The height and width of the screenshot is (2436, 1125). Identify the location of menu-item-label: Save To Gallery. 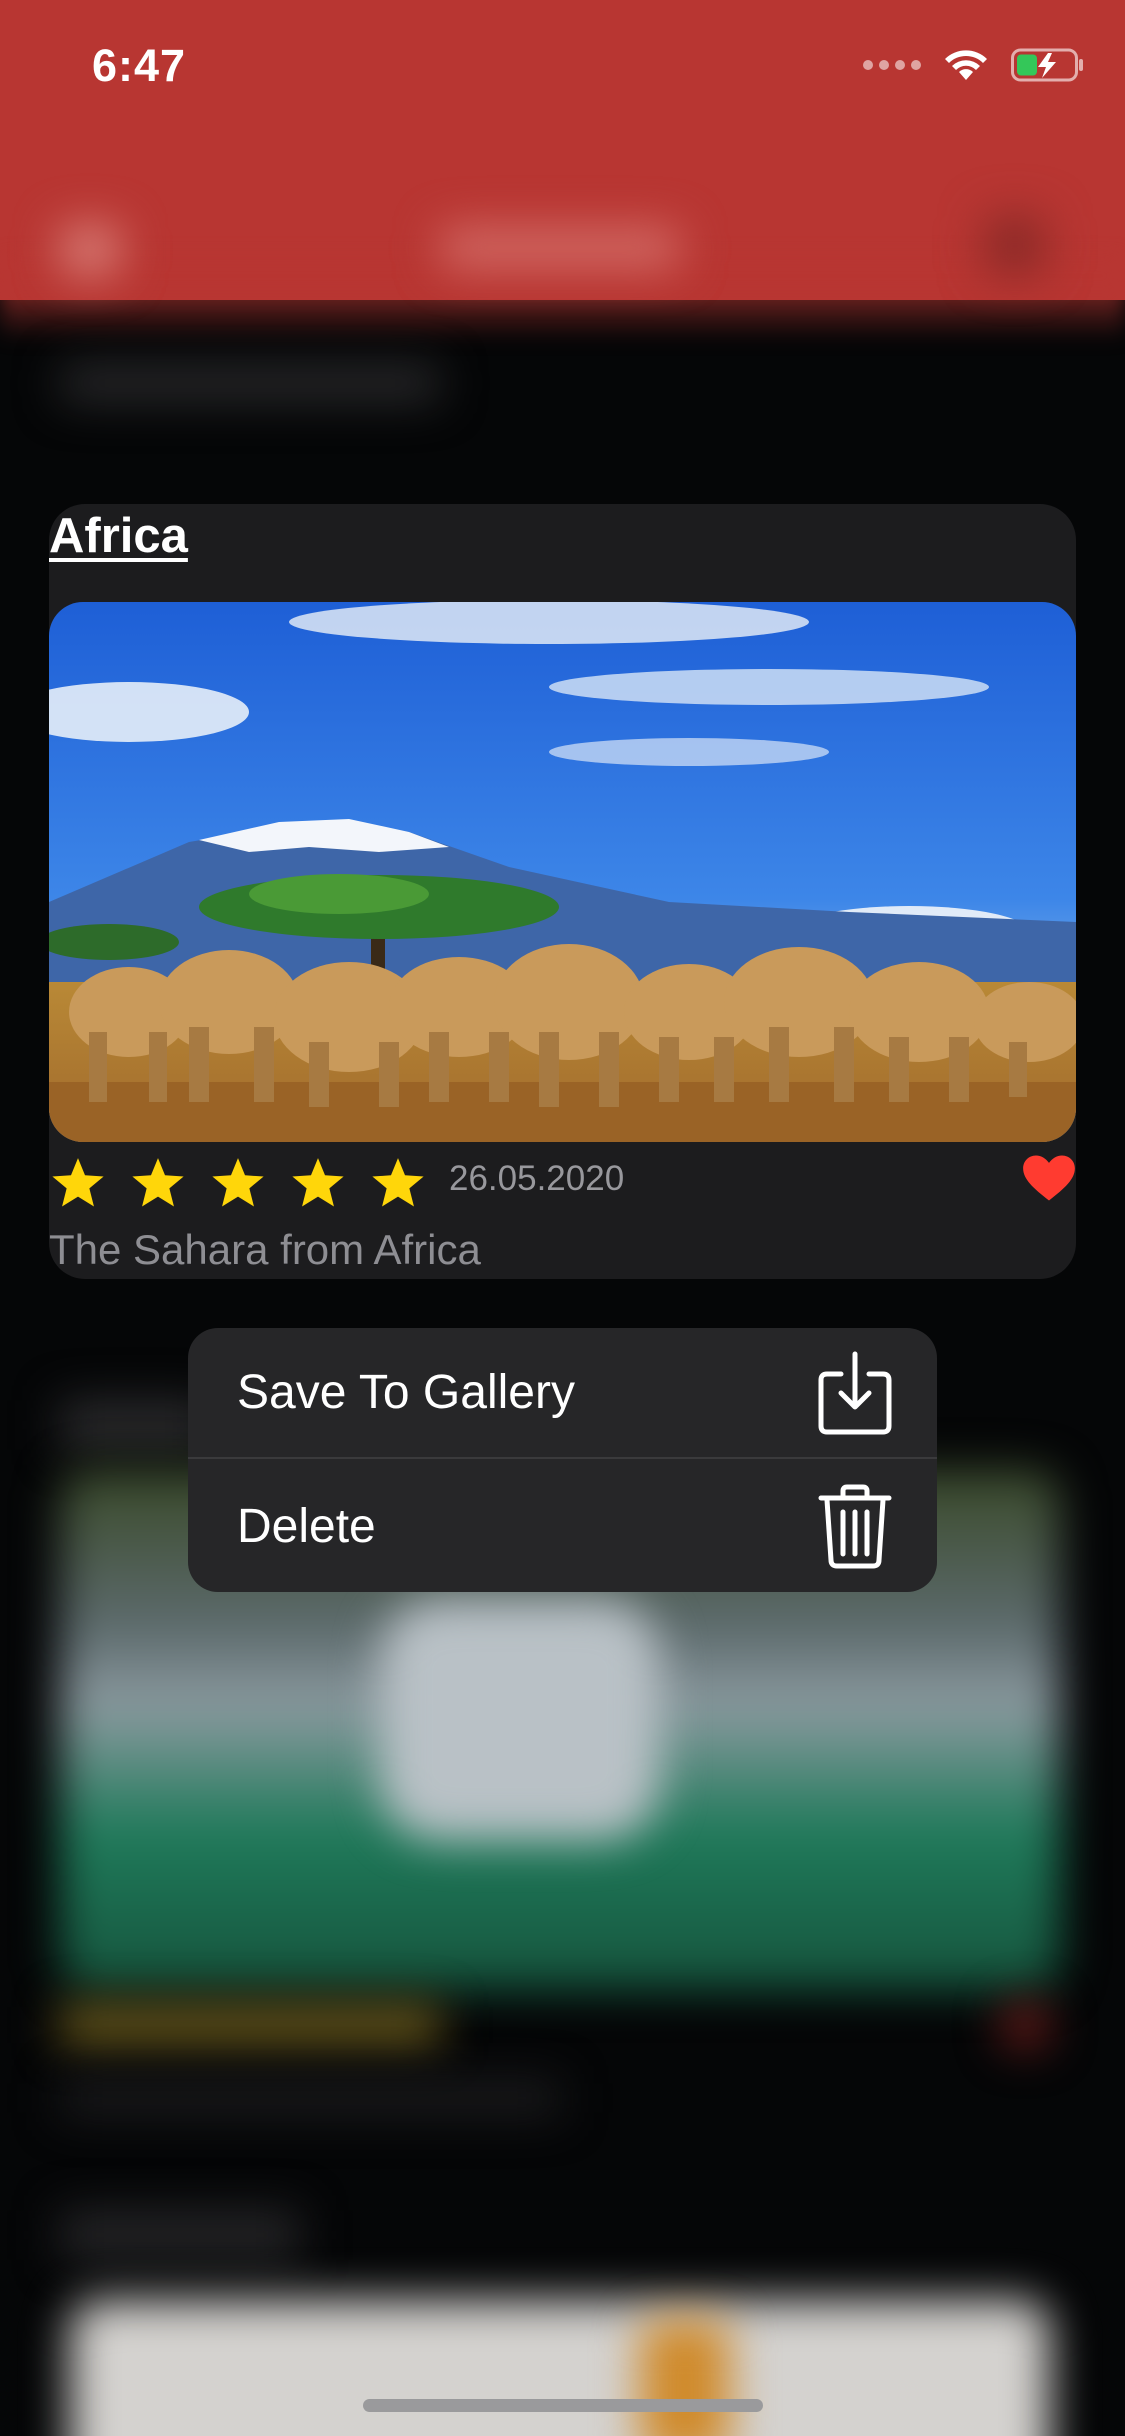
(406, 1392).